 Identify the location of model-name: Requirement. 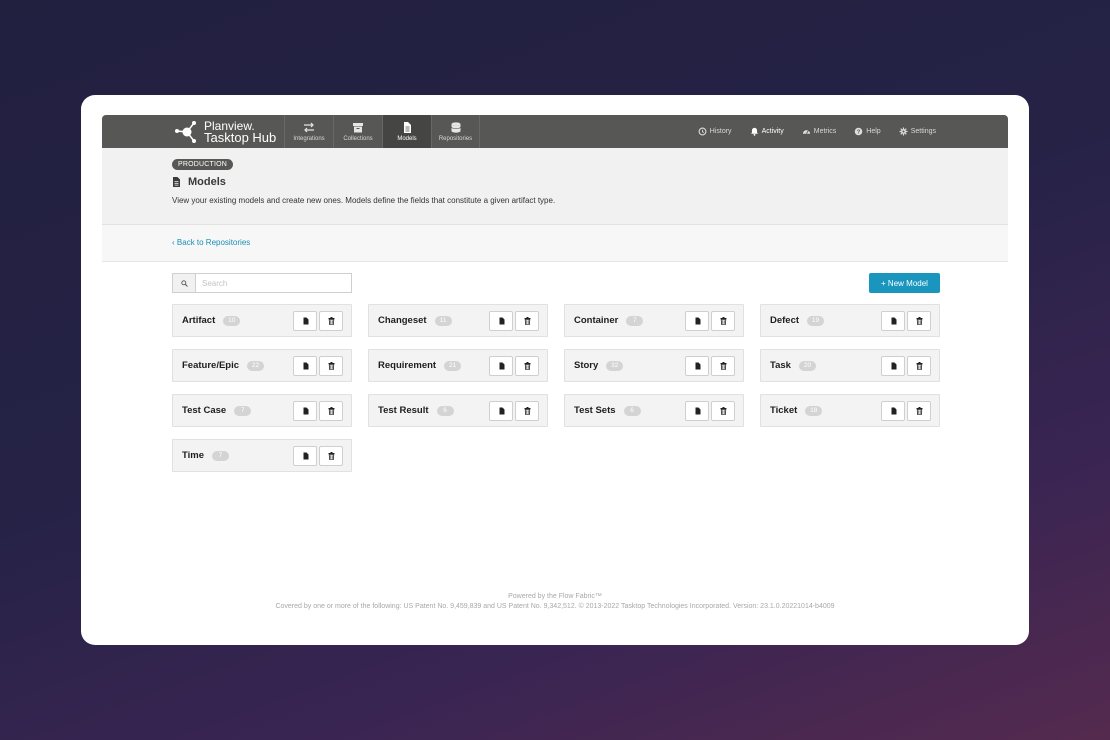
(407, 365).